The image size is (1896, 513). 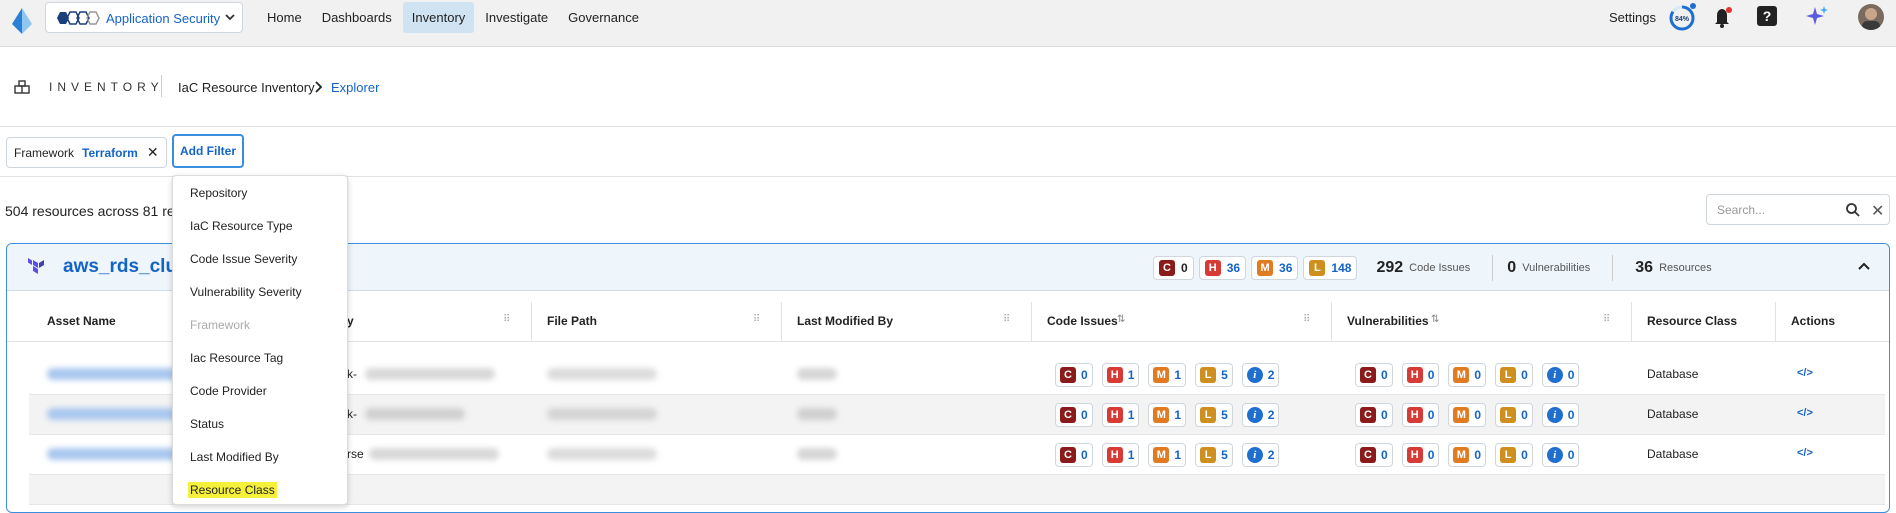 What do you see at coordinates (1275, 268) in the screenshot?
I see `severity-badge-medium: M 36` at bounding box center [1275, 268].